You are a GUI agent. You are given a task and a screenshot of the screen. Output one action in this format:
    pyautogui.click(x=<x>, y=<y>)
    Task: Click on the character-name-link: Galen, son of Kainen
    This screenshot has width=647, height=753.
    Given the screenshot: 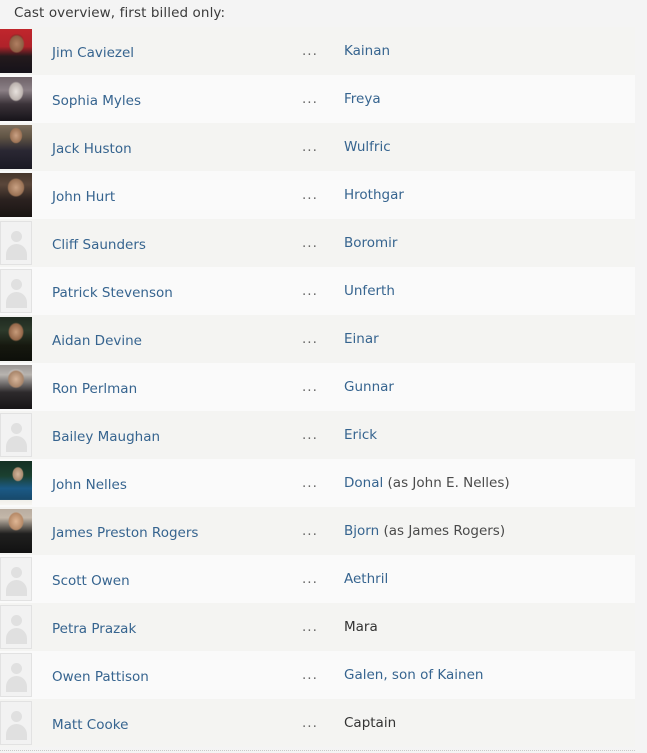 What is the action you would take?
    pyautogui.click(x=413, y=675)
    